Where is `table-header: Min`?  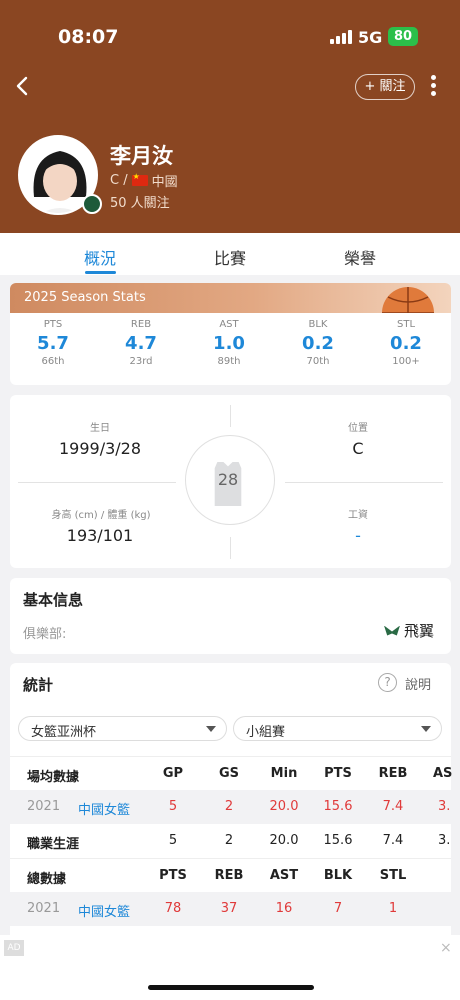
table-header: Min is located at coordinates (284, 773).